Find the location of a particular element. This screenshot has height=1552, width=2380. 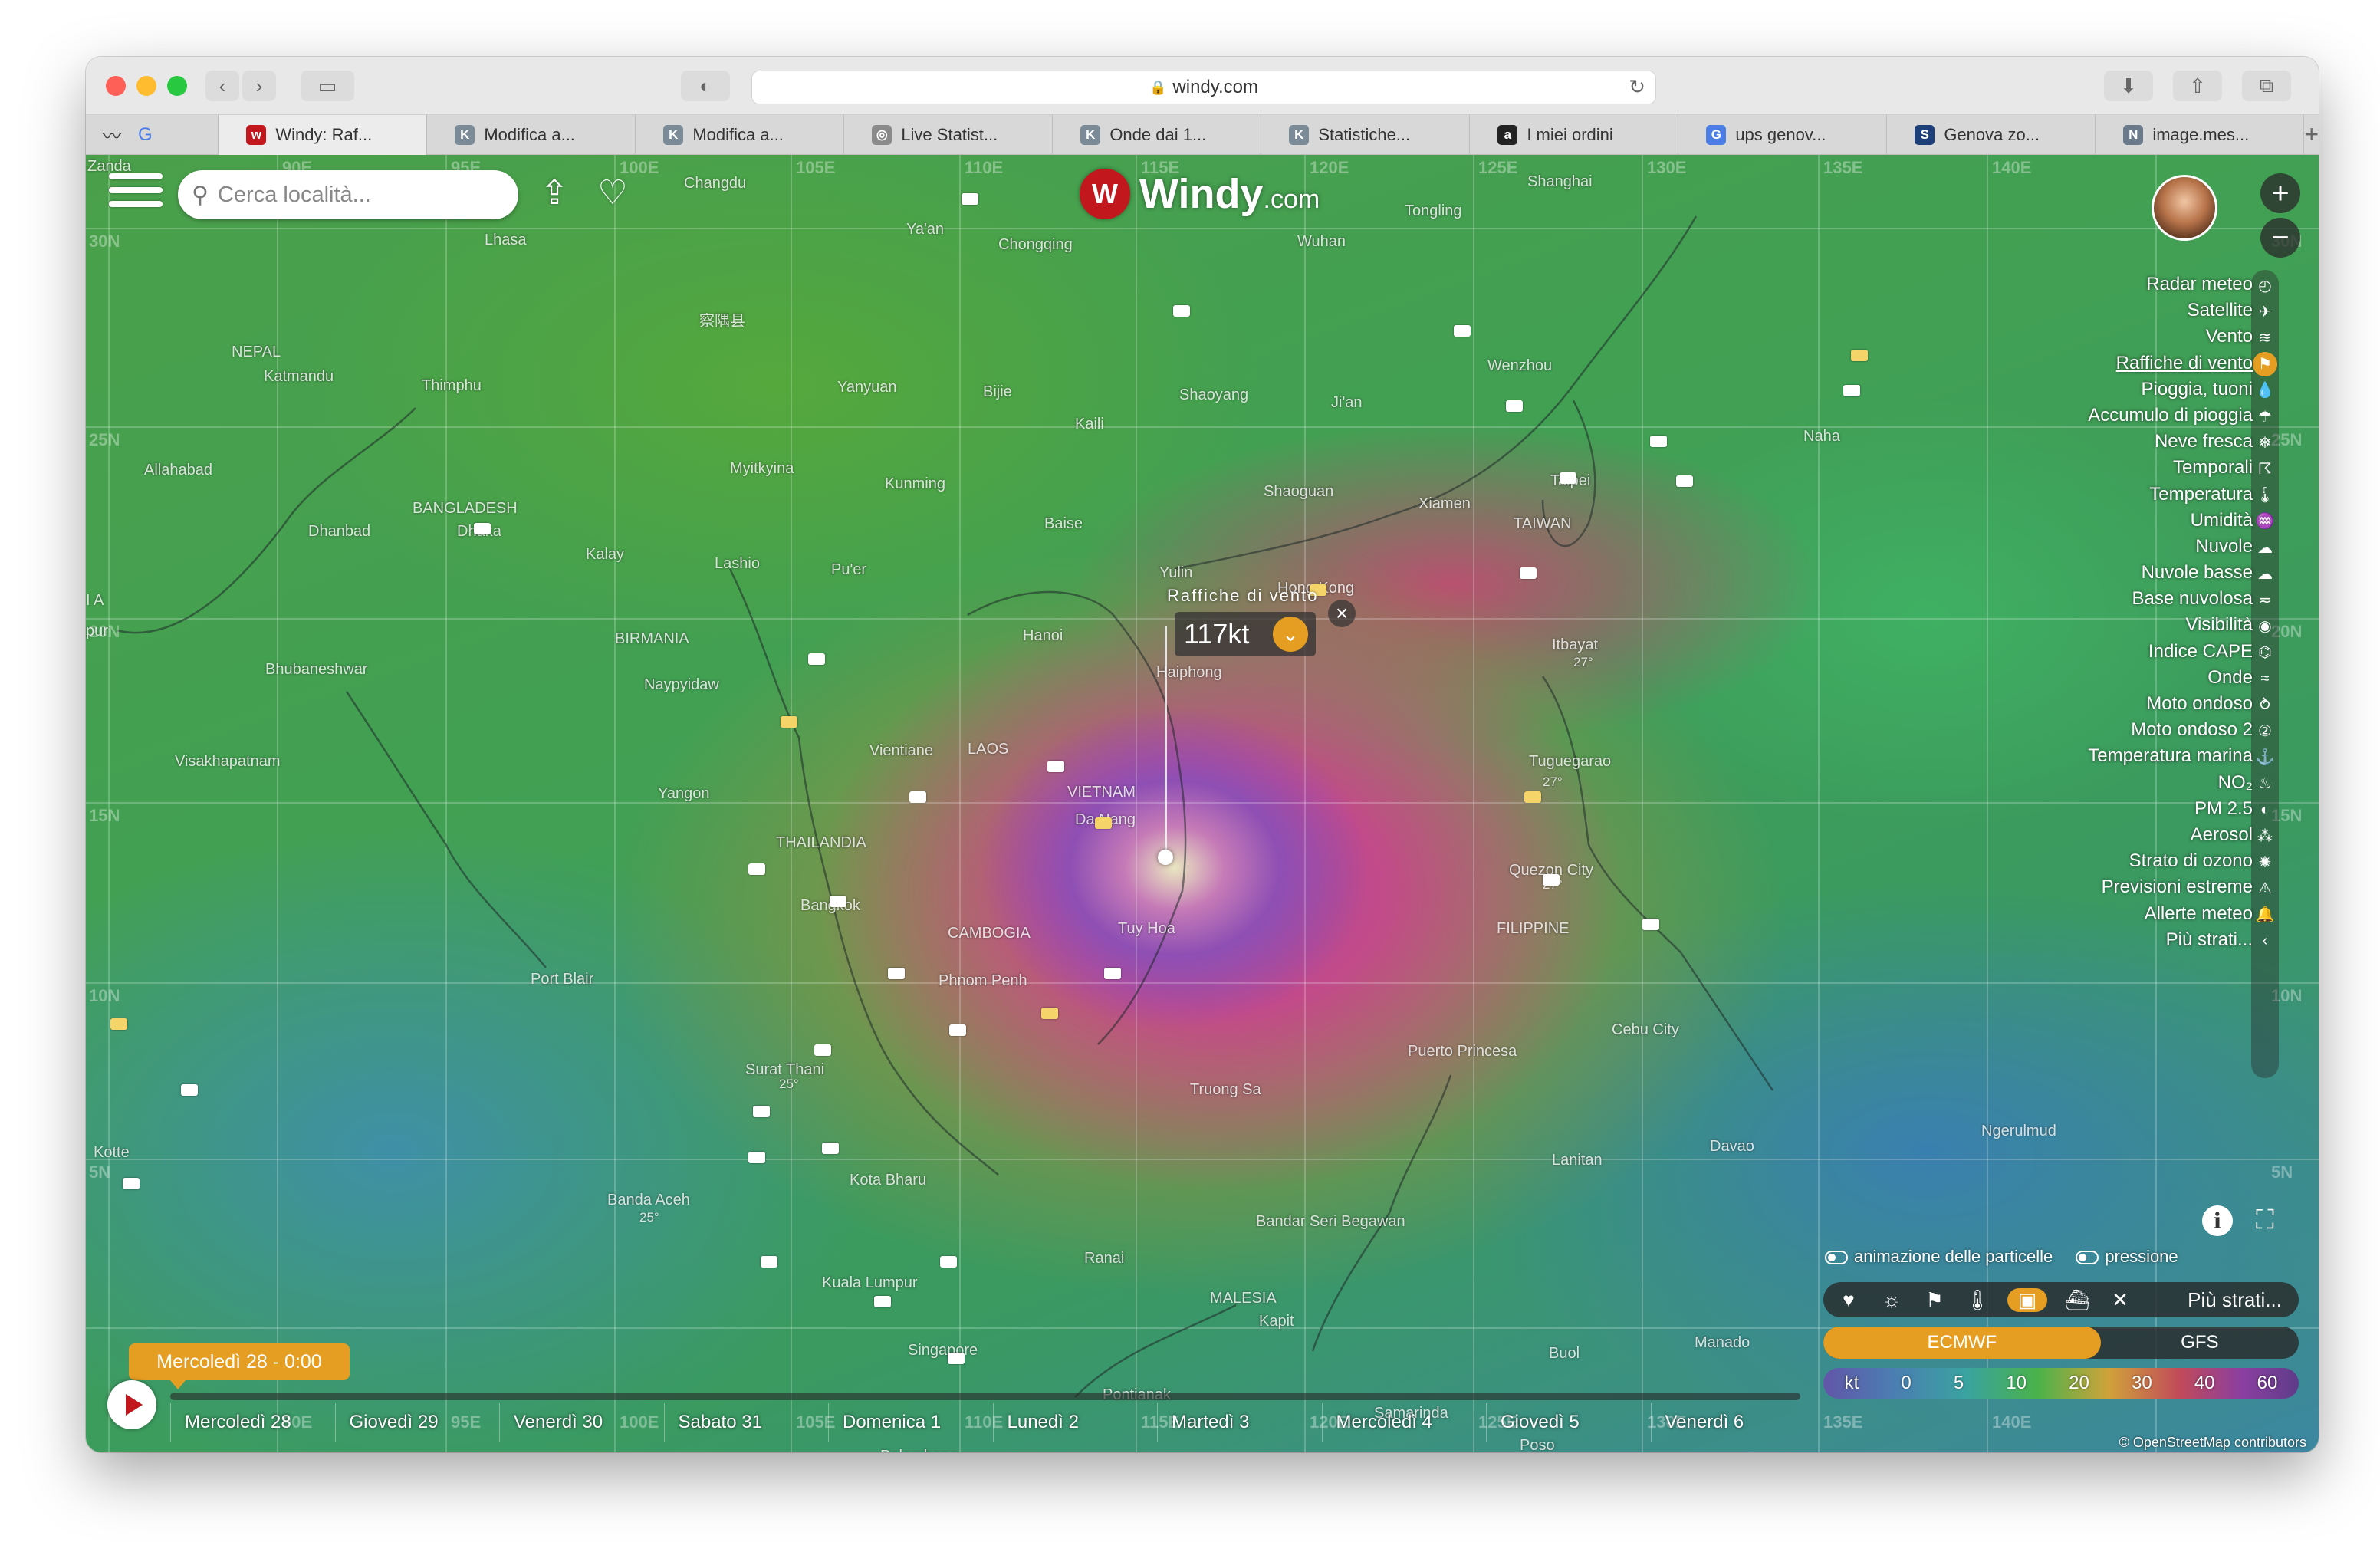

layer-item: Indice CAPE is located at coordinates (2171, 652).